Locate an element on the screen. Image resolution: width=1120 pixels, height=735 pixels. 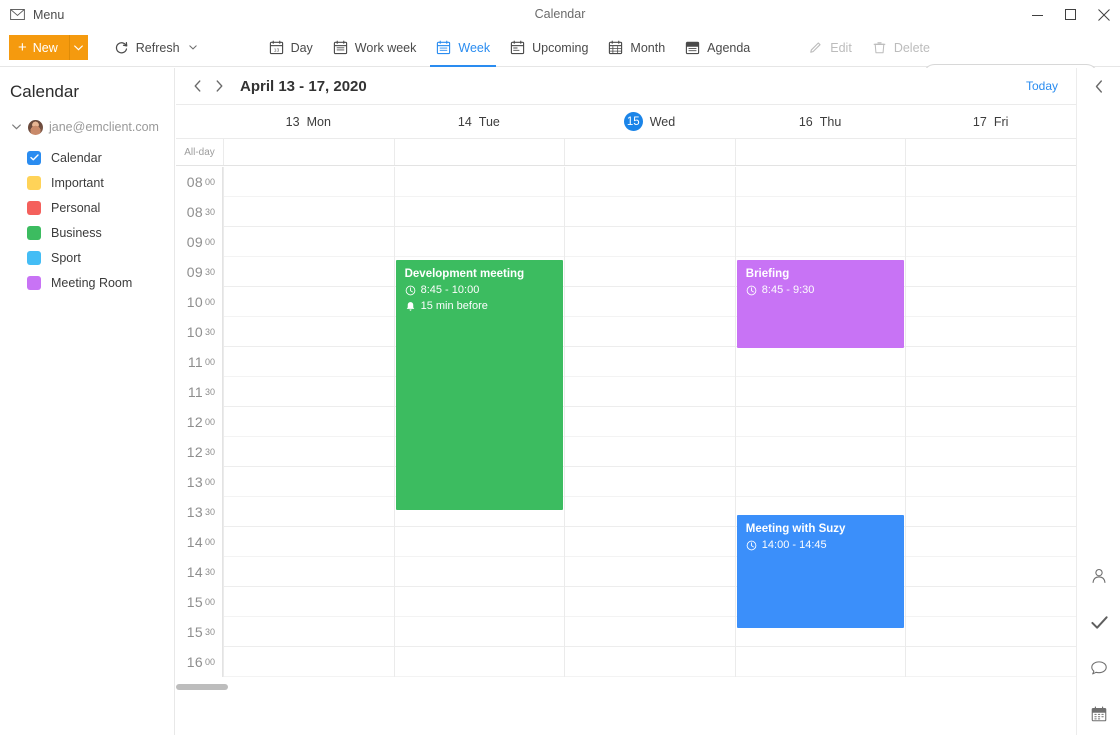
checkbox-checked-icon is located at coordinates (34, 157).